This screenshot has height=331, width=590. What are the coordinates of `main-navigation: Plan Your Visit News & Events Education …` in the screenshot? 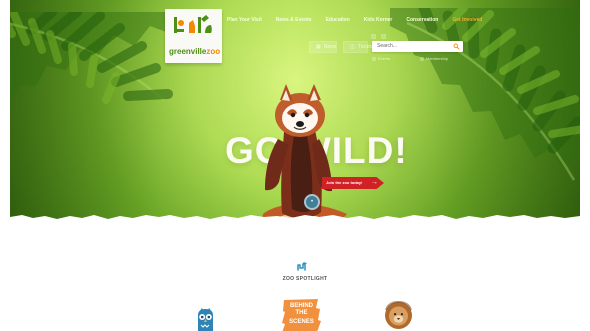 It's located at (354, 20).